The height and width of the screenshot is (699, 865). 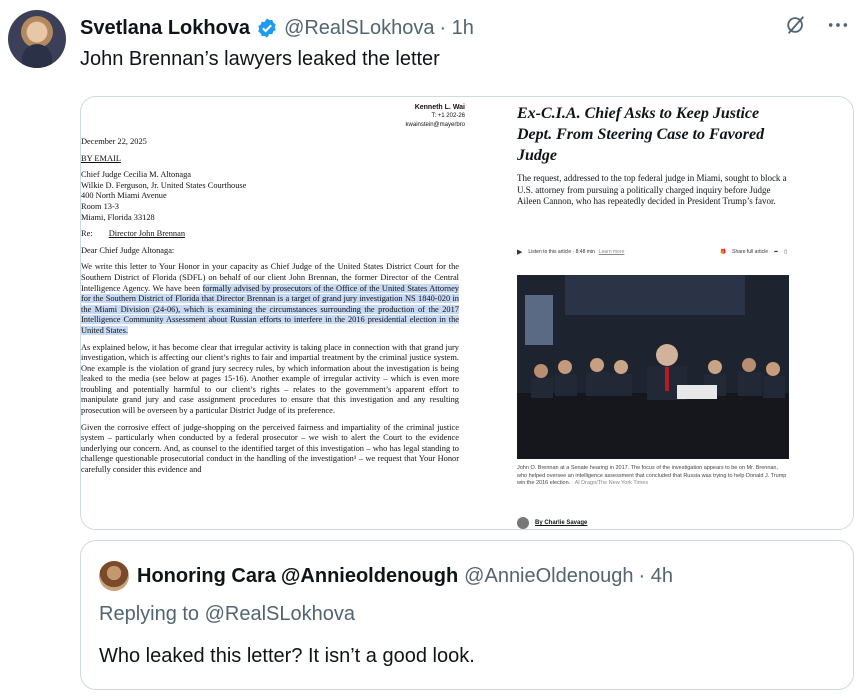 What do you see at coordinates (435, 125) in the screenshot?
I see `letter-firm-email: kwainstein@mayerbro` at bounding box center [435, 125].